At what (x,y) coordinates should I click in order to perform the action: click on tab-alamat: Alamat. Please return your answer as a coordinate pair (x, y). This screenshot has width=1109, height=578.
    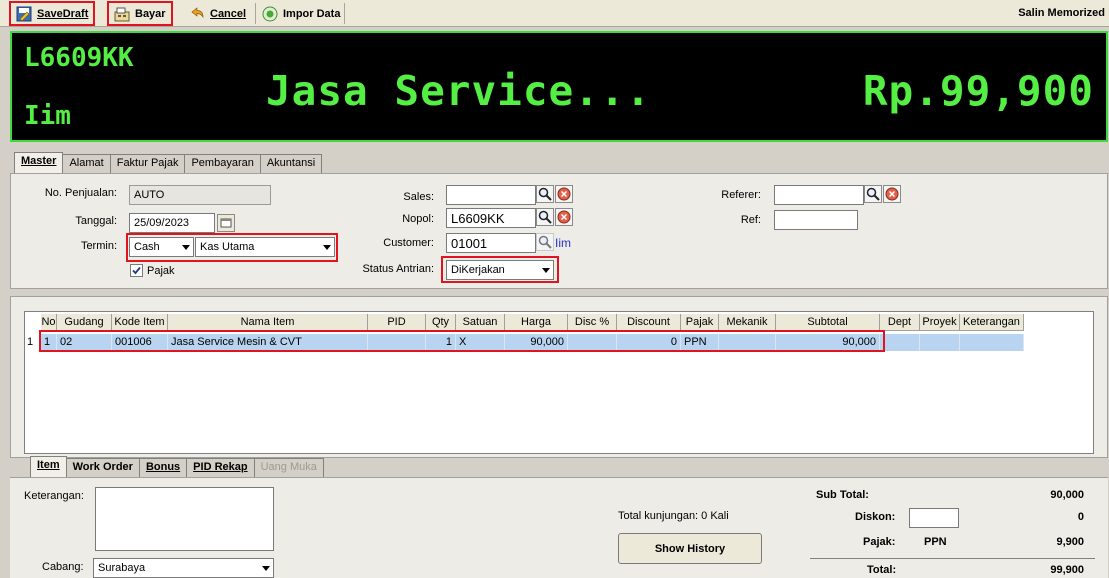
    Looking at the image, I should click on (86, 163).